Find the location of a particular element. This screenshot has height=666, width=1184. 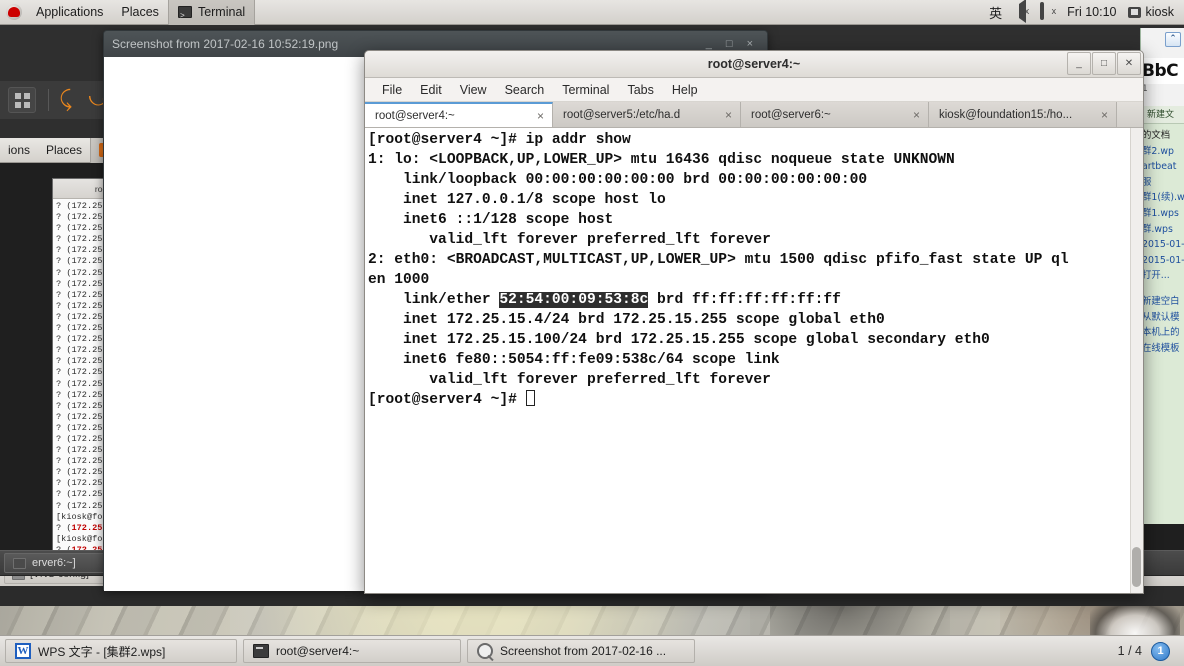

wps-list-item: 群2.wp is located at coordinates (1163, 152).